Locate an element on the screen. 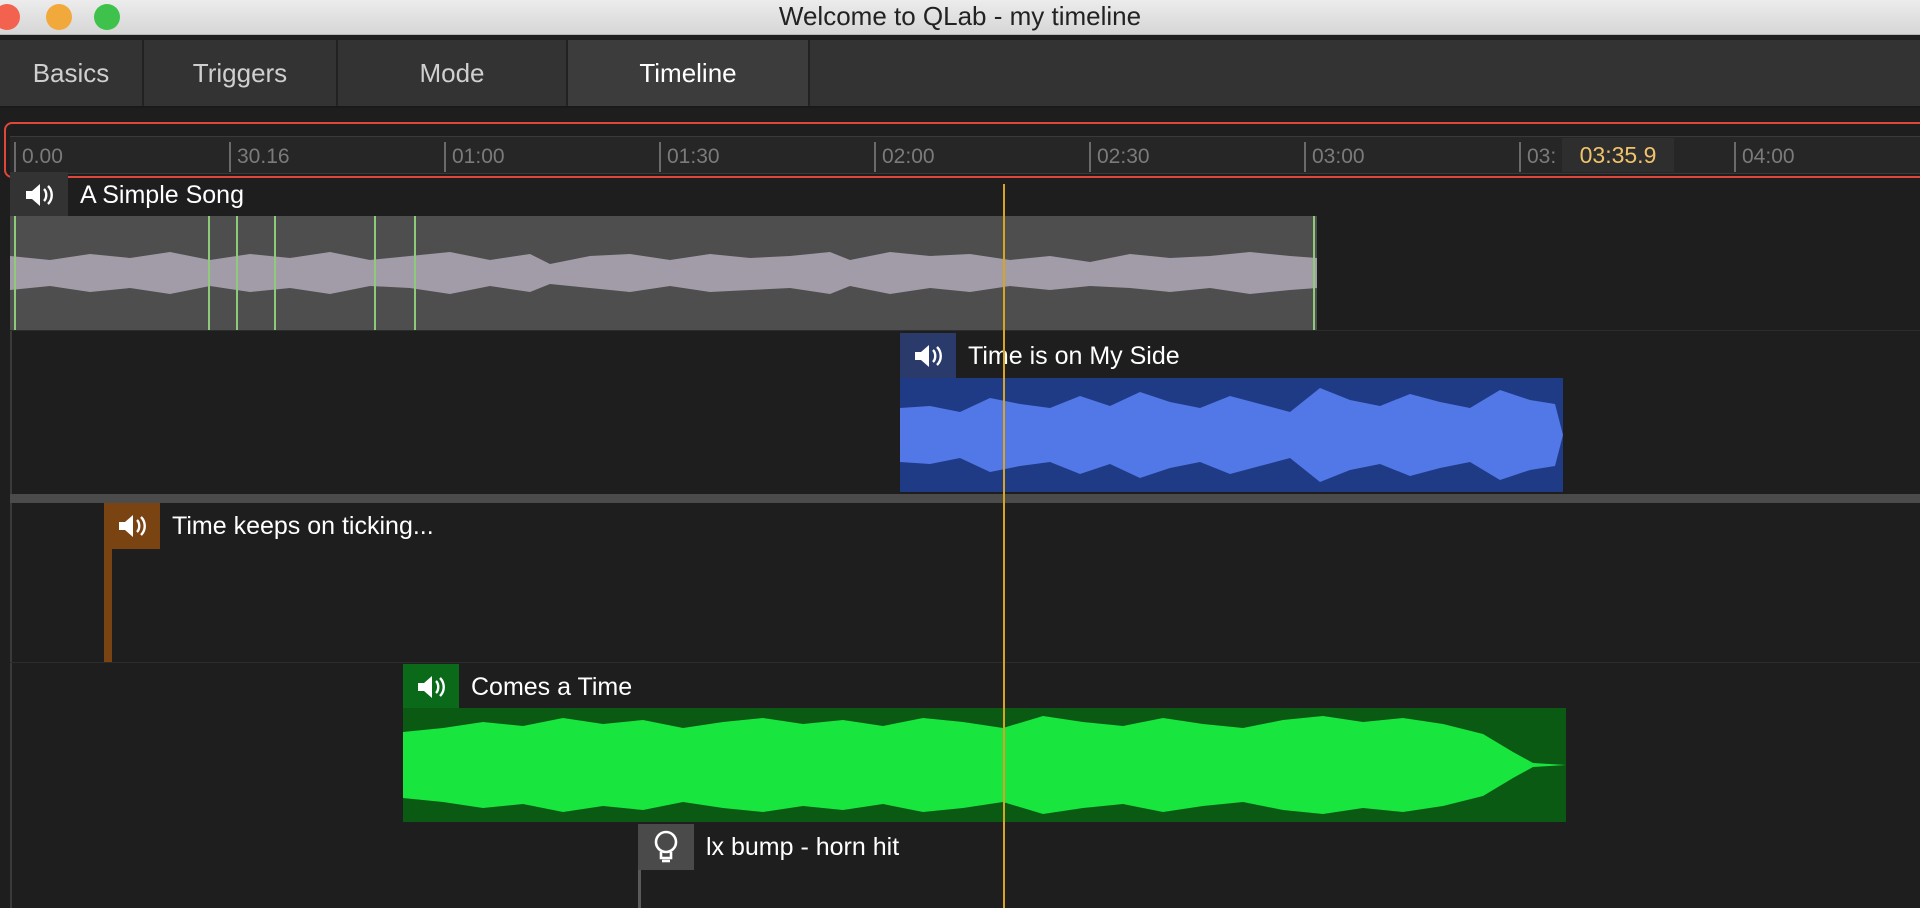  title-bar: Welcome to QLab - my timeline is located at coordinates (960, 17).